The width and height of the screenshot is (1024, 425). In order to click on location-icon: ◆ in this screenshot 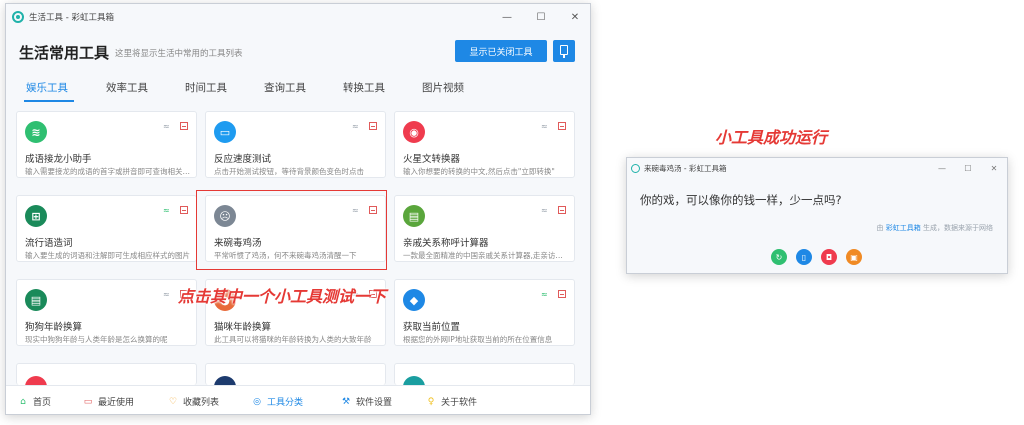, I will do `click(414, 300)`.